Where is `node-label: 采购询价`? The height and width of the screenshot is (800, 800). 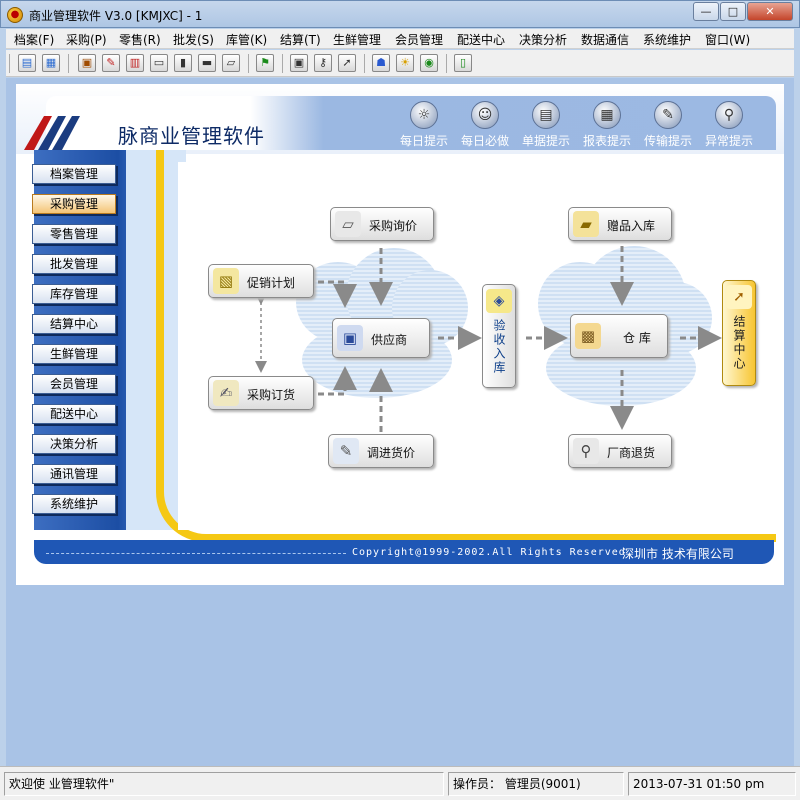 node-label: 采购询价 is located at coordinates (393, 226).